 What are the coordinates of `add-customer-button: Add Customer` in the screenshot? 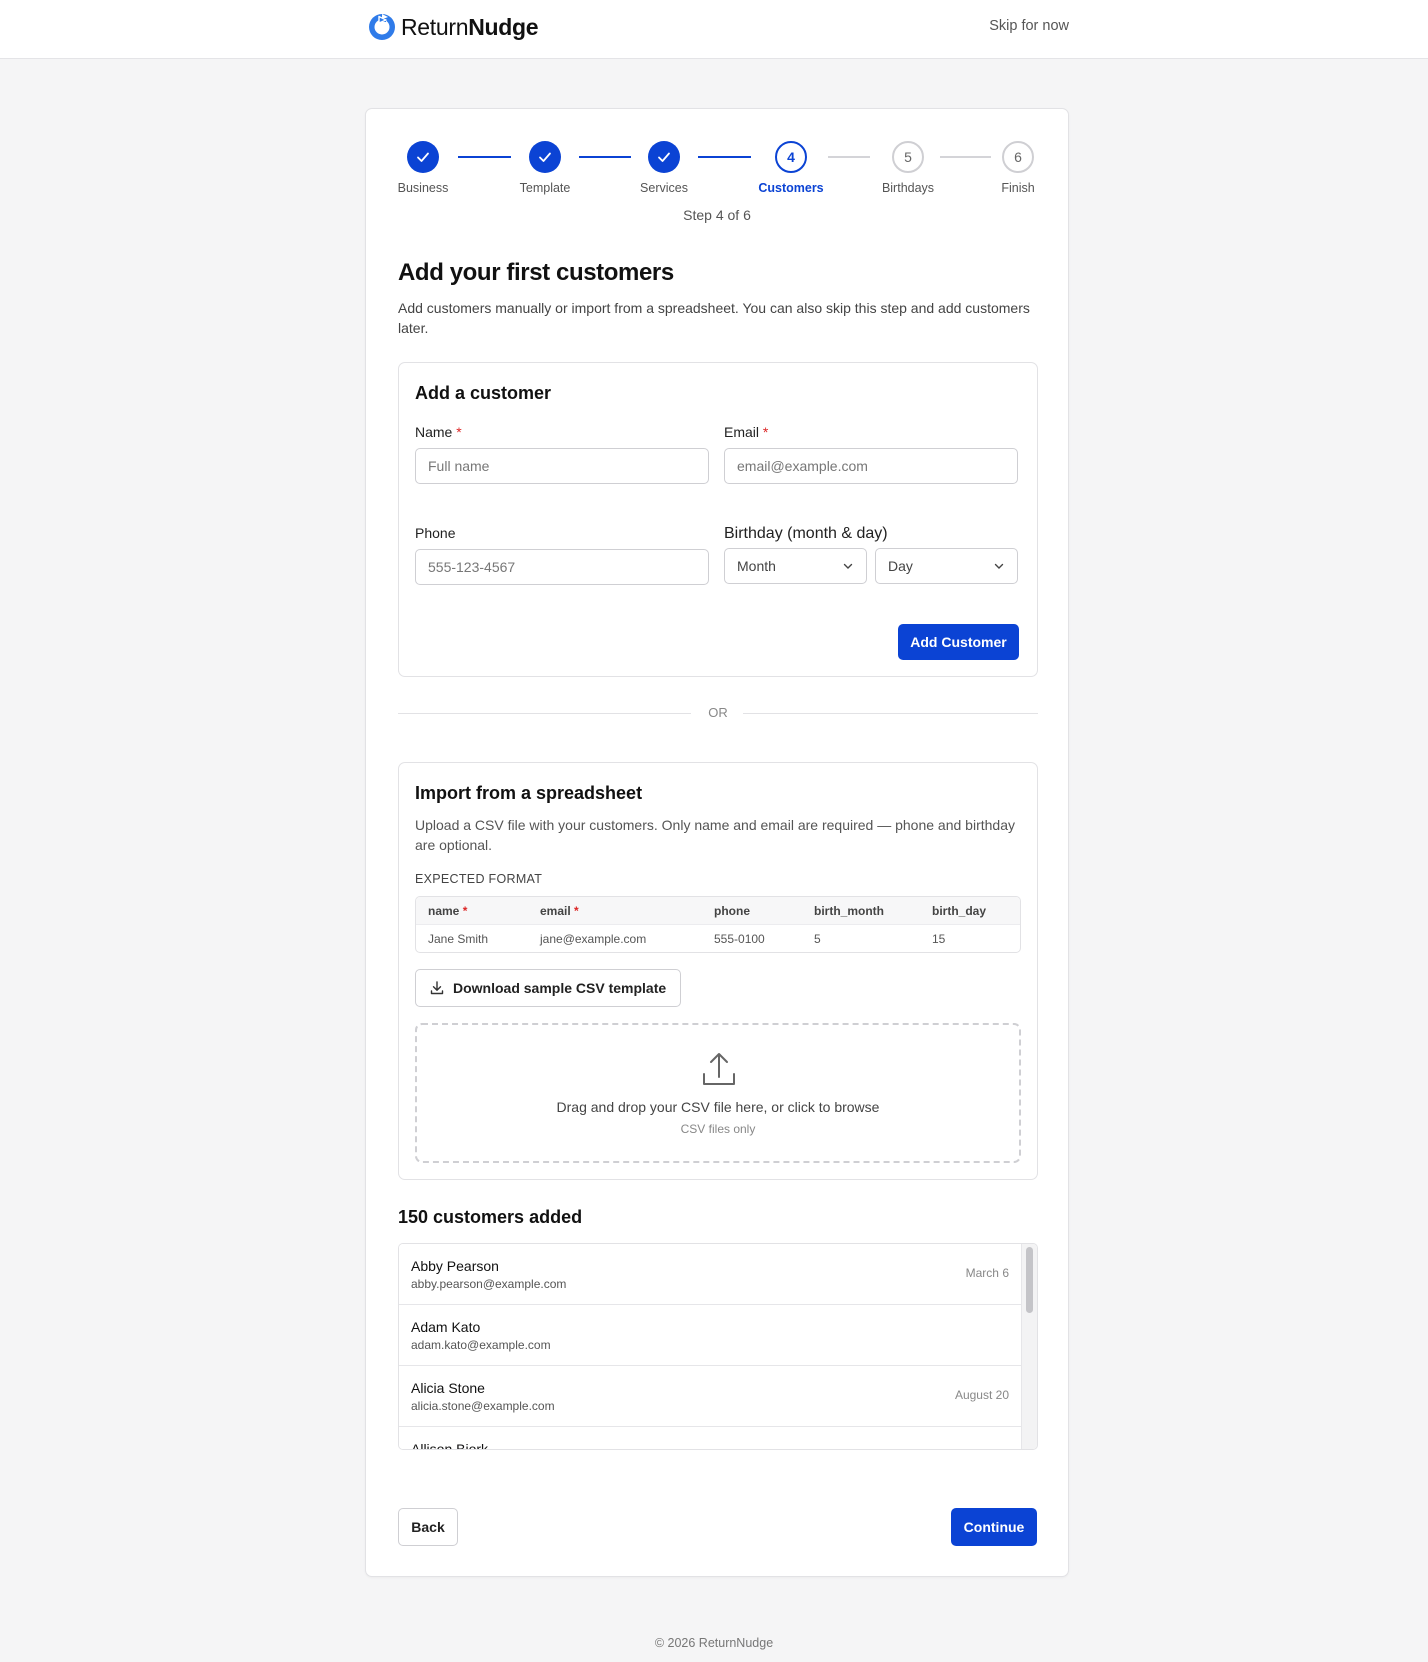 It's located at (958, 642).